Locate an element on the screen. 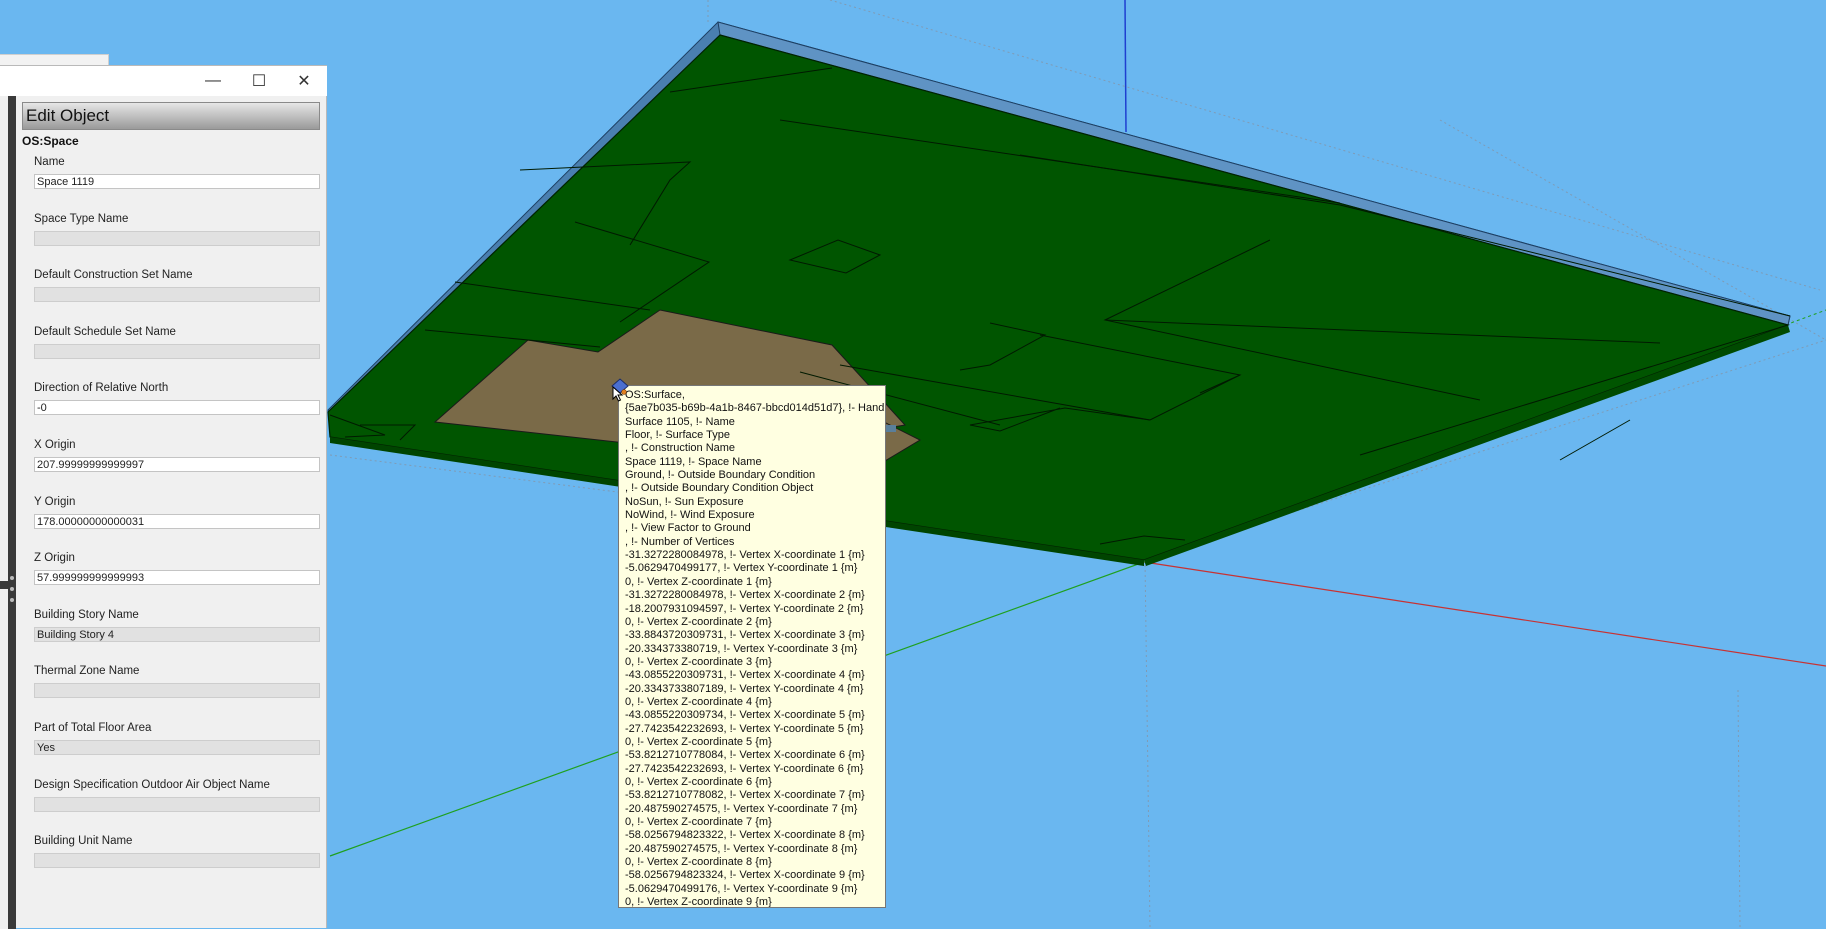 The image size is (1826, 929). tooltip-line: Surface 1105, !- Name is located at coordinates (680, 421).